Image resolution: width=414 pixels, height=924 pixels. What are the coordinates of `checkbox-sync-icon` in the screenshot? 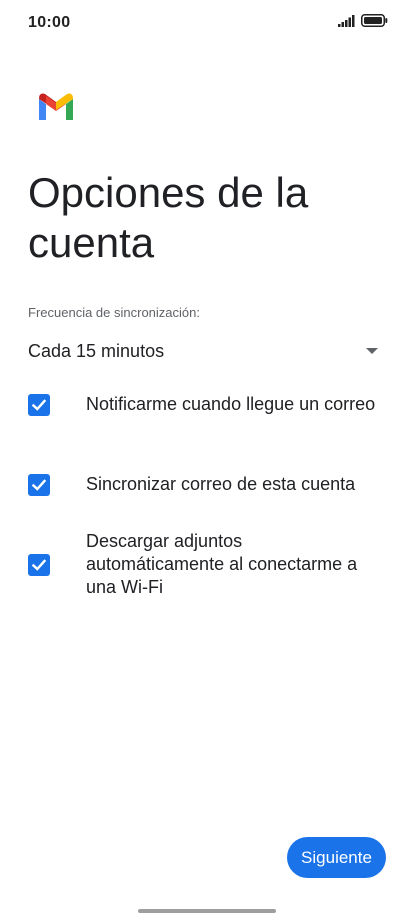 It's located at (39, 484).